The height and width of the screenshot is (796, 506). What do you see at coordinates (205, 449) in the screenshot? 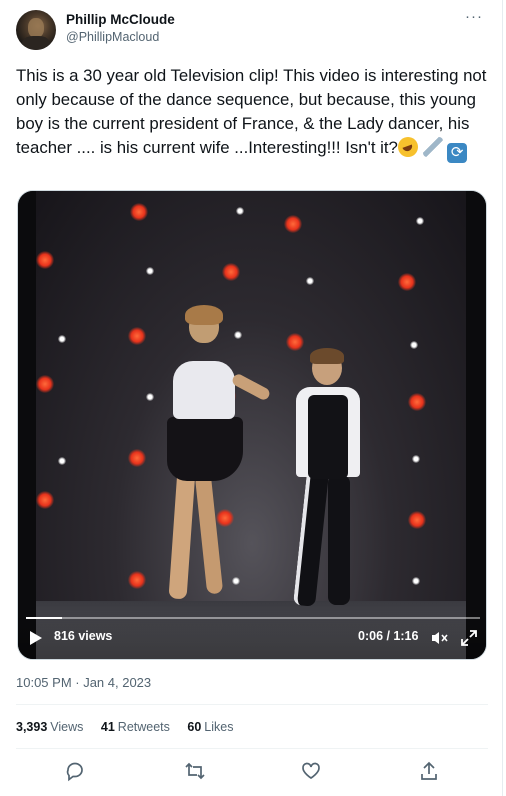
I see `dancer-skirt` at bounding box center [205, 449].